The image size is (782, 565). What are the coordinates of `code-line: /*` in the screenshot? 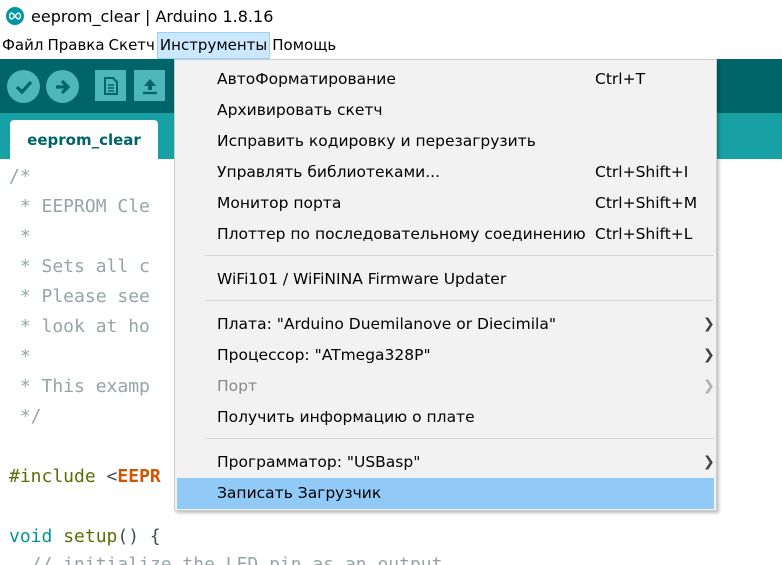 It's located at (20, 176).